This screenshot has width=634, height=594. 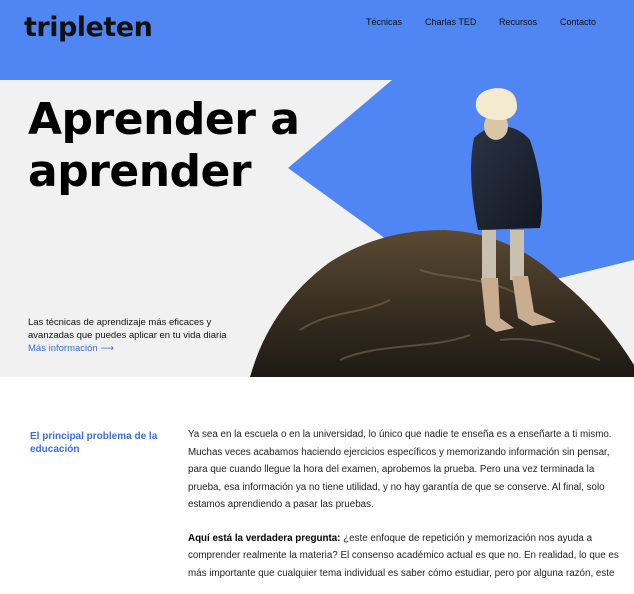 What do you see at coordinates (518, 22) in the screenshot?
I see `nav-item-recursos: Recursos` at bounding box center [518, 22].